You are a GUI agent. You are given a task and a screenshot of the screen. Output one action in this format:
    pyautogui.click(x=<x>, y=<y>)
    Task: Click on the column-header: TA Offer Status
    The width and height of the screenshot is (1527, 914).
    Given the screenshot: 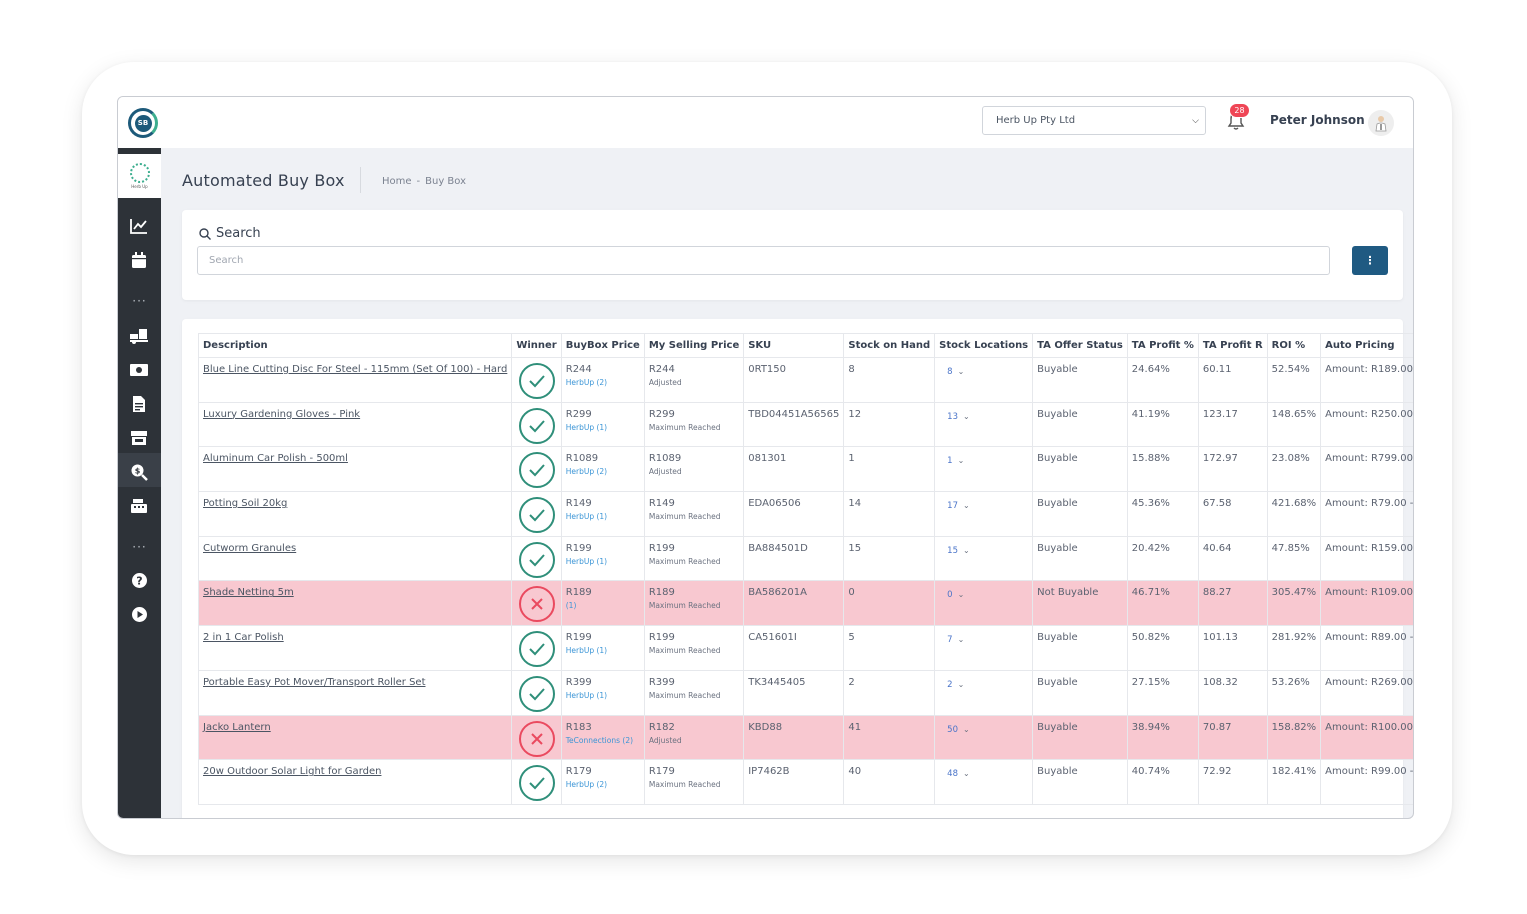 What is the action you would take?
    pyautogui.click(x=1080, y=345)
    